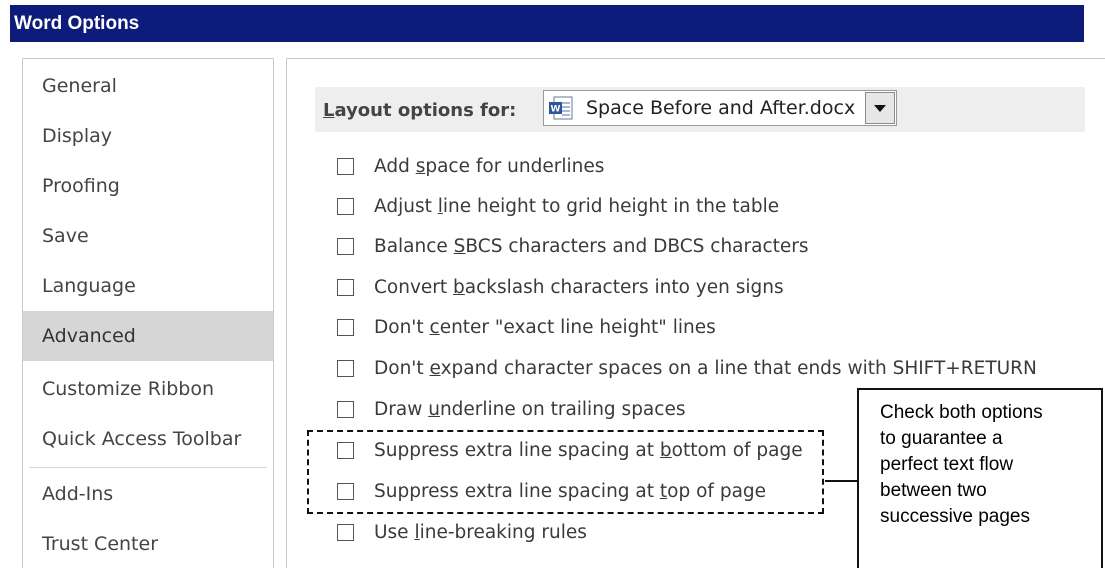 This screenshot has width=1105, height=568. What do you see at coordinates (717, 328) in the screenshot?
I see `option-dont-center-exact-line-height: Don't center "exact line height" lines` at bounding box center [717, 328].